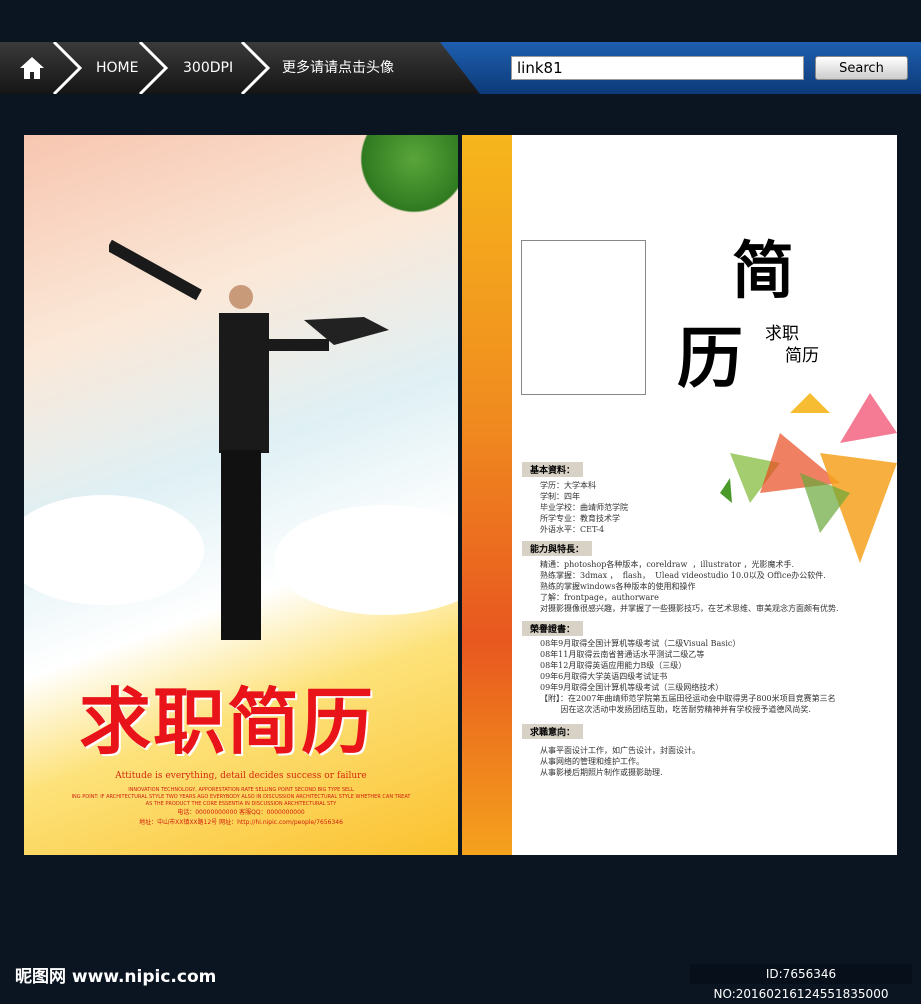 This screenshot has height=1004, width=921. What do you see at coordinates (117, 68) in the screenshot?
I see `breadcrumb-home: HOME` at bounding box center [117, 68].